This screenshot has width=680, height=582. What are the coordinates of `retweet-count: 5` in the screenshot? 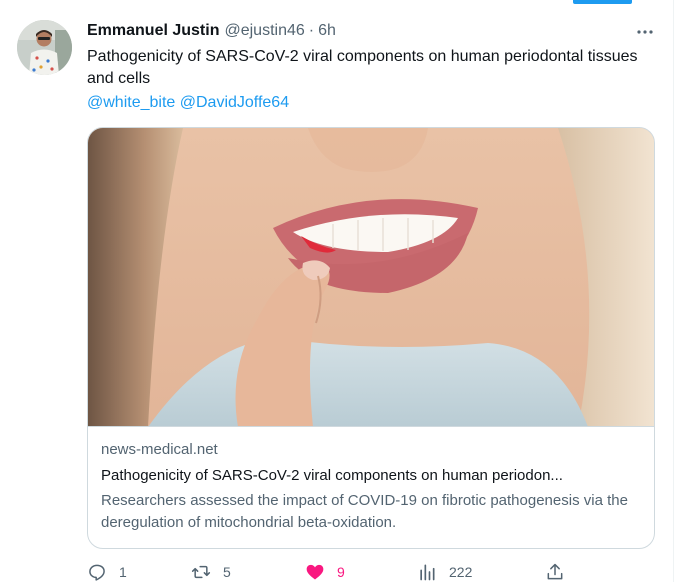 It's located at (227, 572).